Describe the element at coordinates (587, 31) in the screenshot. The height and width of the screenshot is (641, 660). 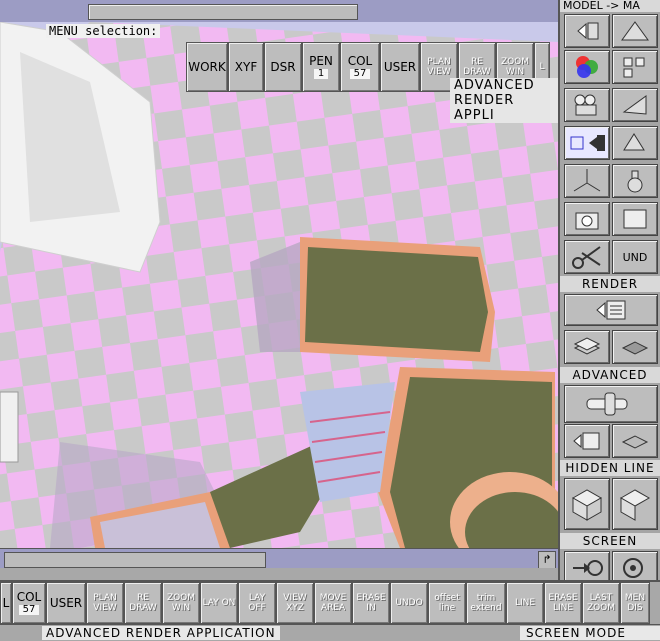
I see `left-arrow-icon` at that location.